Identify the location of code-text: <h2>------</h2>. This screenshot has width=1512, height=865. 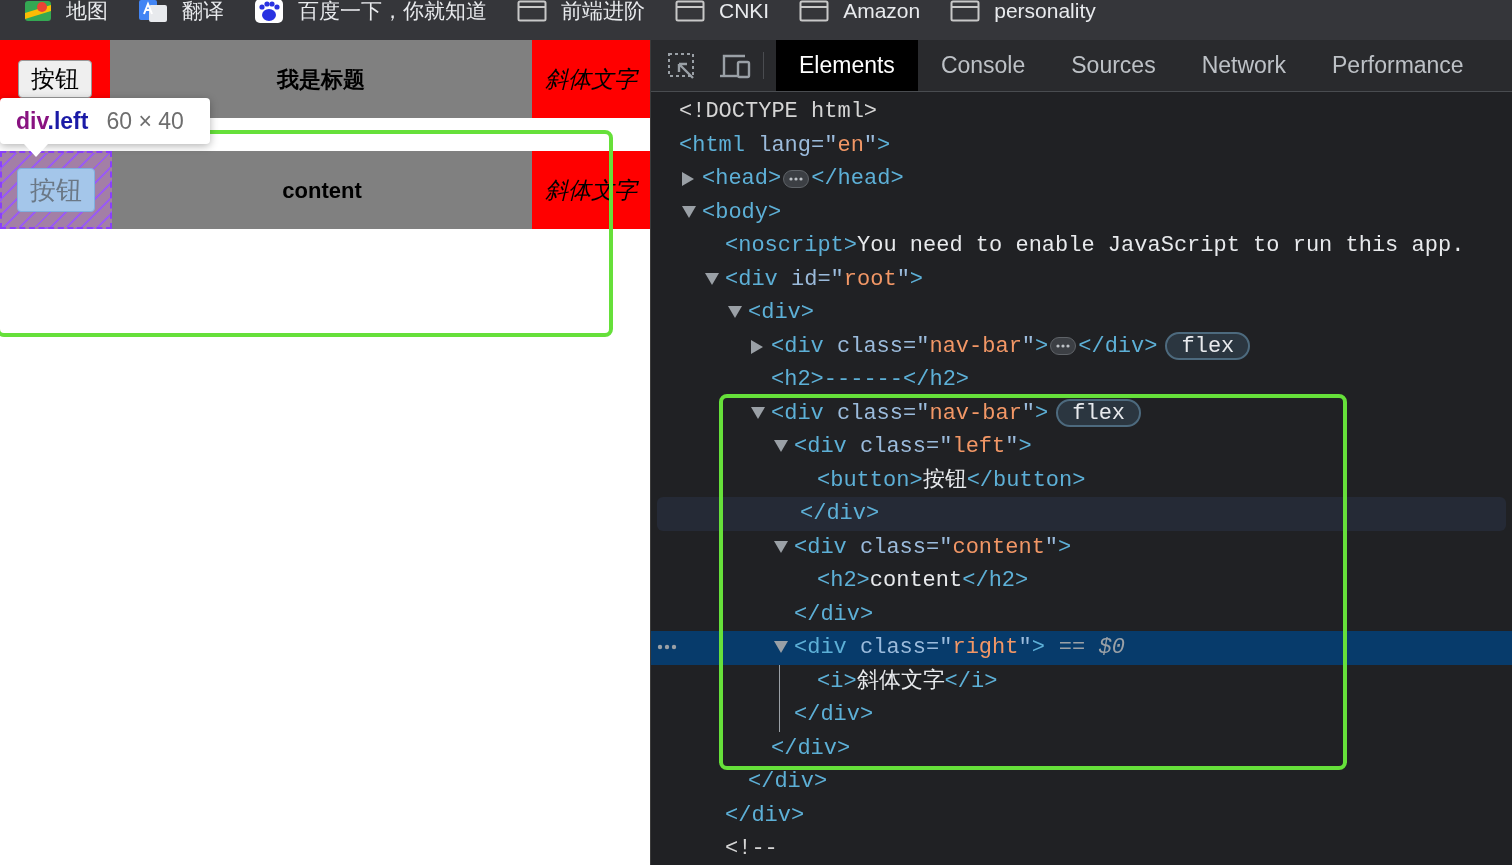
(870, 380).